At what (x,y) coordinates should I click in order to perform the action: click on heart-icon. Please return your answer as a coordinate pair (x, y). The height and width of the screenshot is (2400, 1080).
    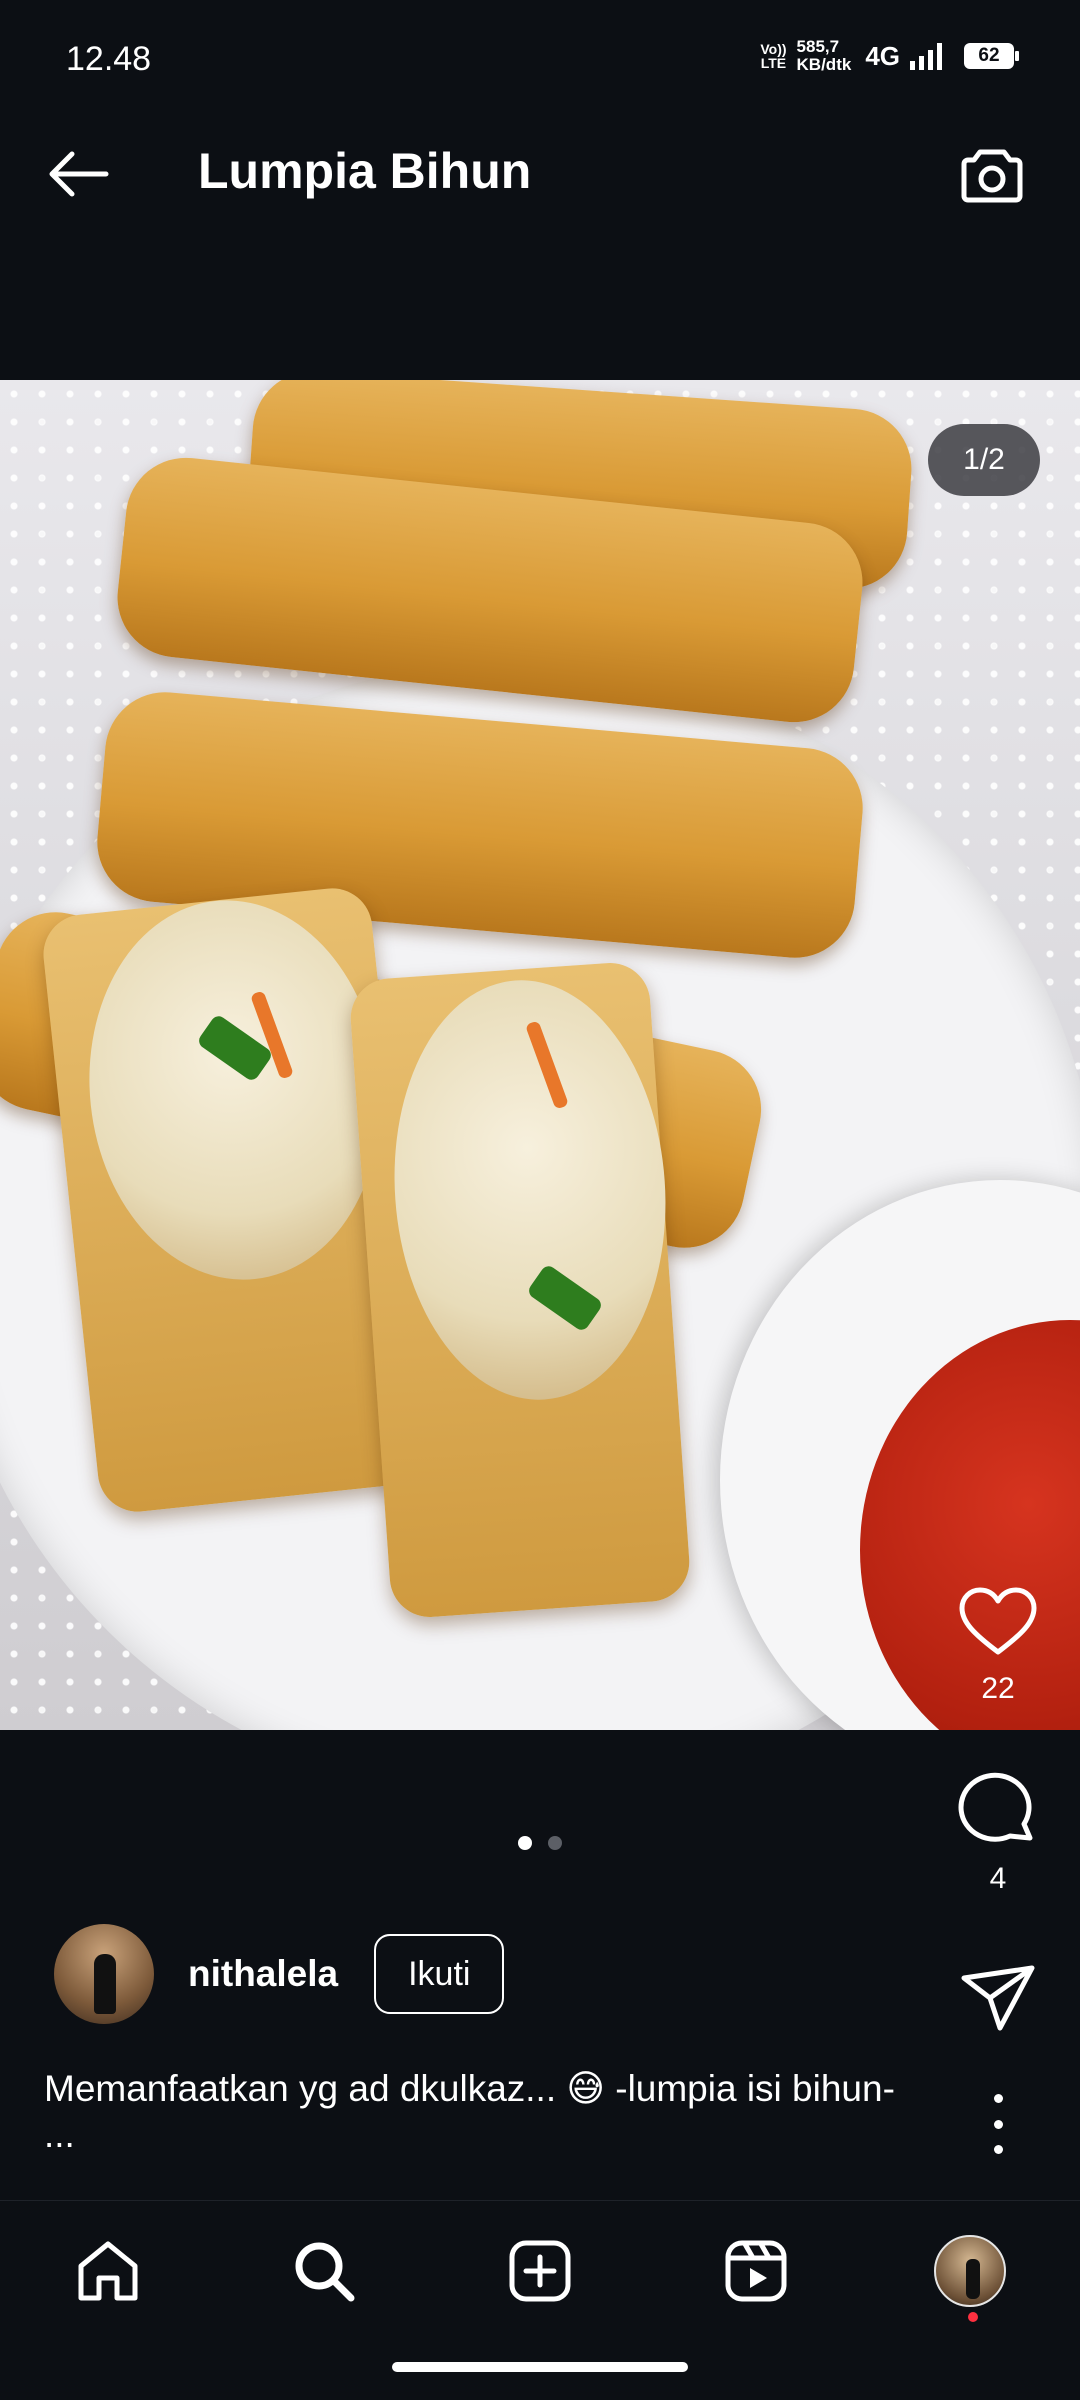
    Looking at the image, I should click on (998, 1621).